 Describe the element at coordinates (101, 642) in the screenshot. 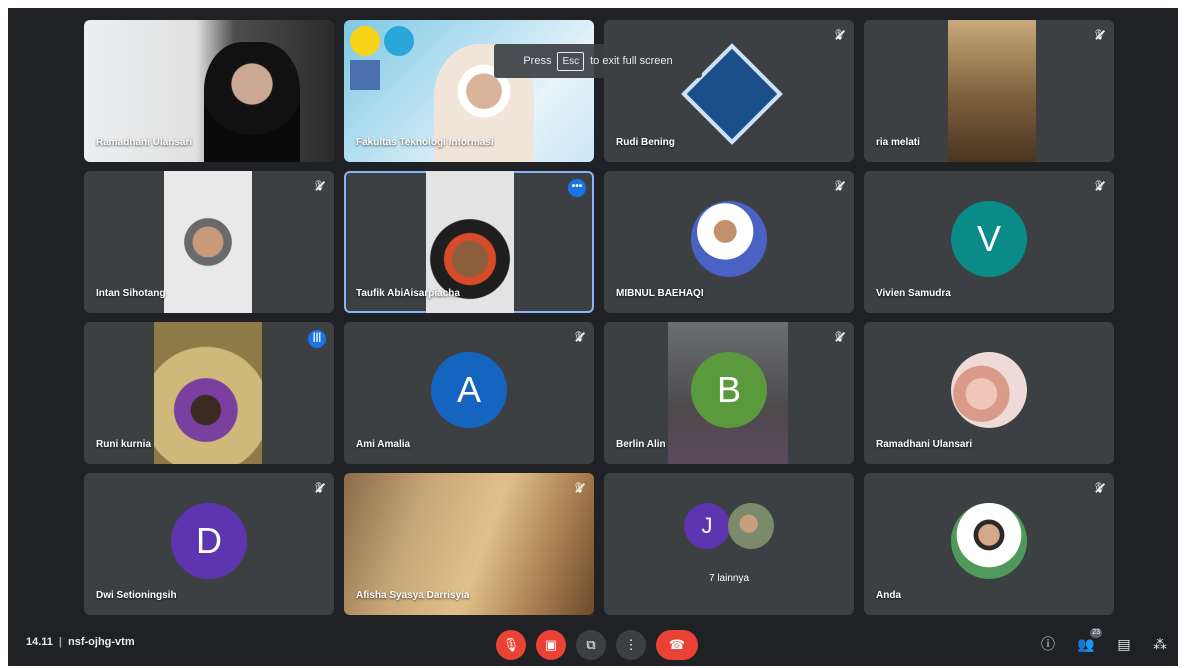

I see `meeting-code: nsf-ojhg-vtm` at that location.